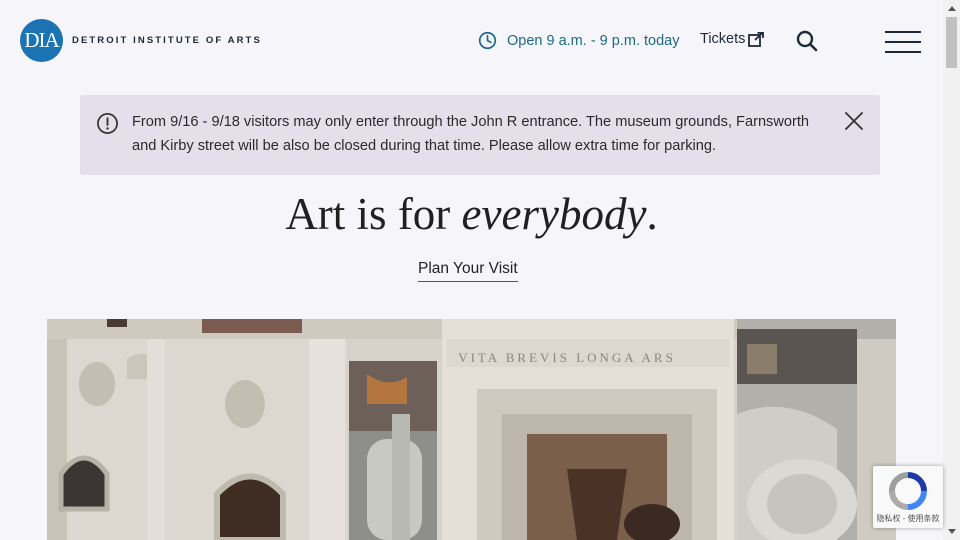 This screenshot has height=540, width=960. Describe the element at coordinates (951, 8) in the screenshot. I see `scroll-up-arrow-icon` at that location.